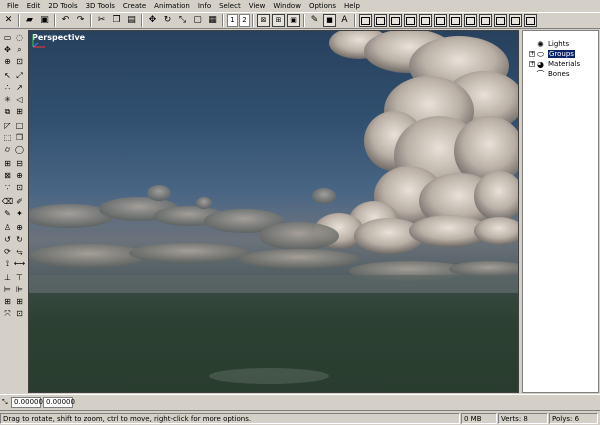  Describe the element at coordinates (7, 61) in the screenshot. I see `zoom-region-icon: ⊕` at that location.